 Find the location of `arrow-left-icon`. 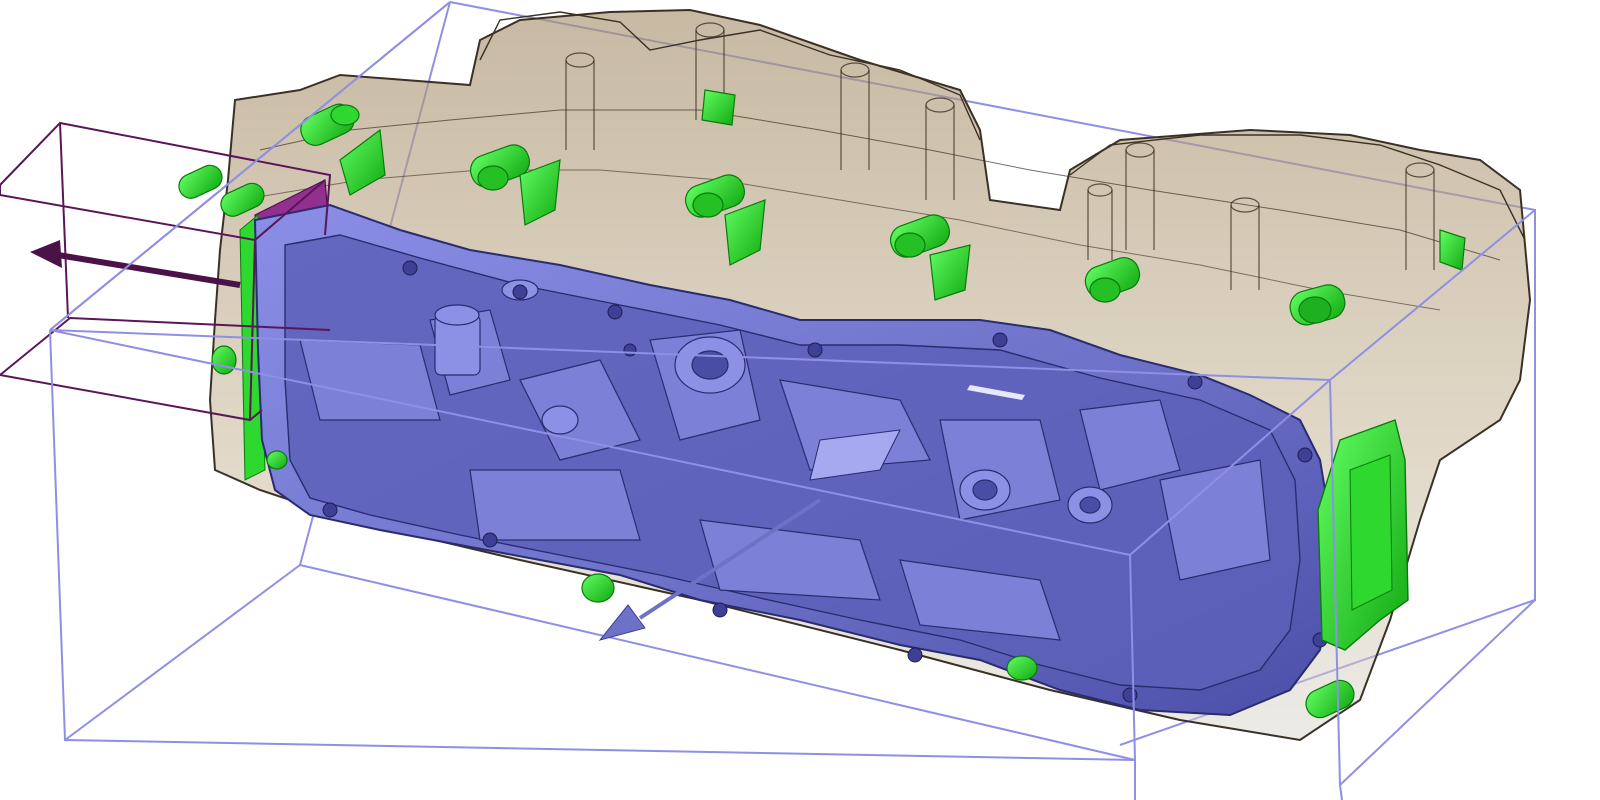

arrow-left-icon is located at coordinates (46, 254).